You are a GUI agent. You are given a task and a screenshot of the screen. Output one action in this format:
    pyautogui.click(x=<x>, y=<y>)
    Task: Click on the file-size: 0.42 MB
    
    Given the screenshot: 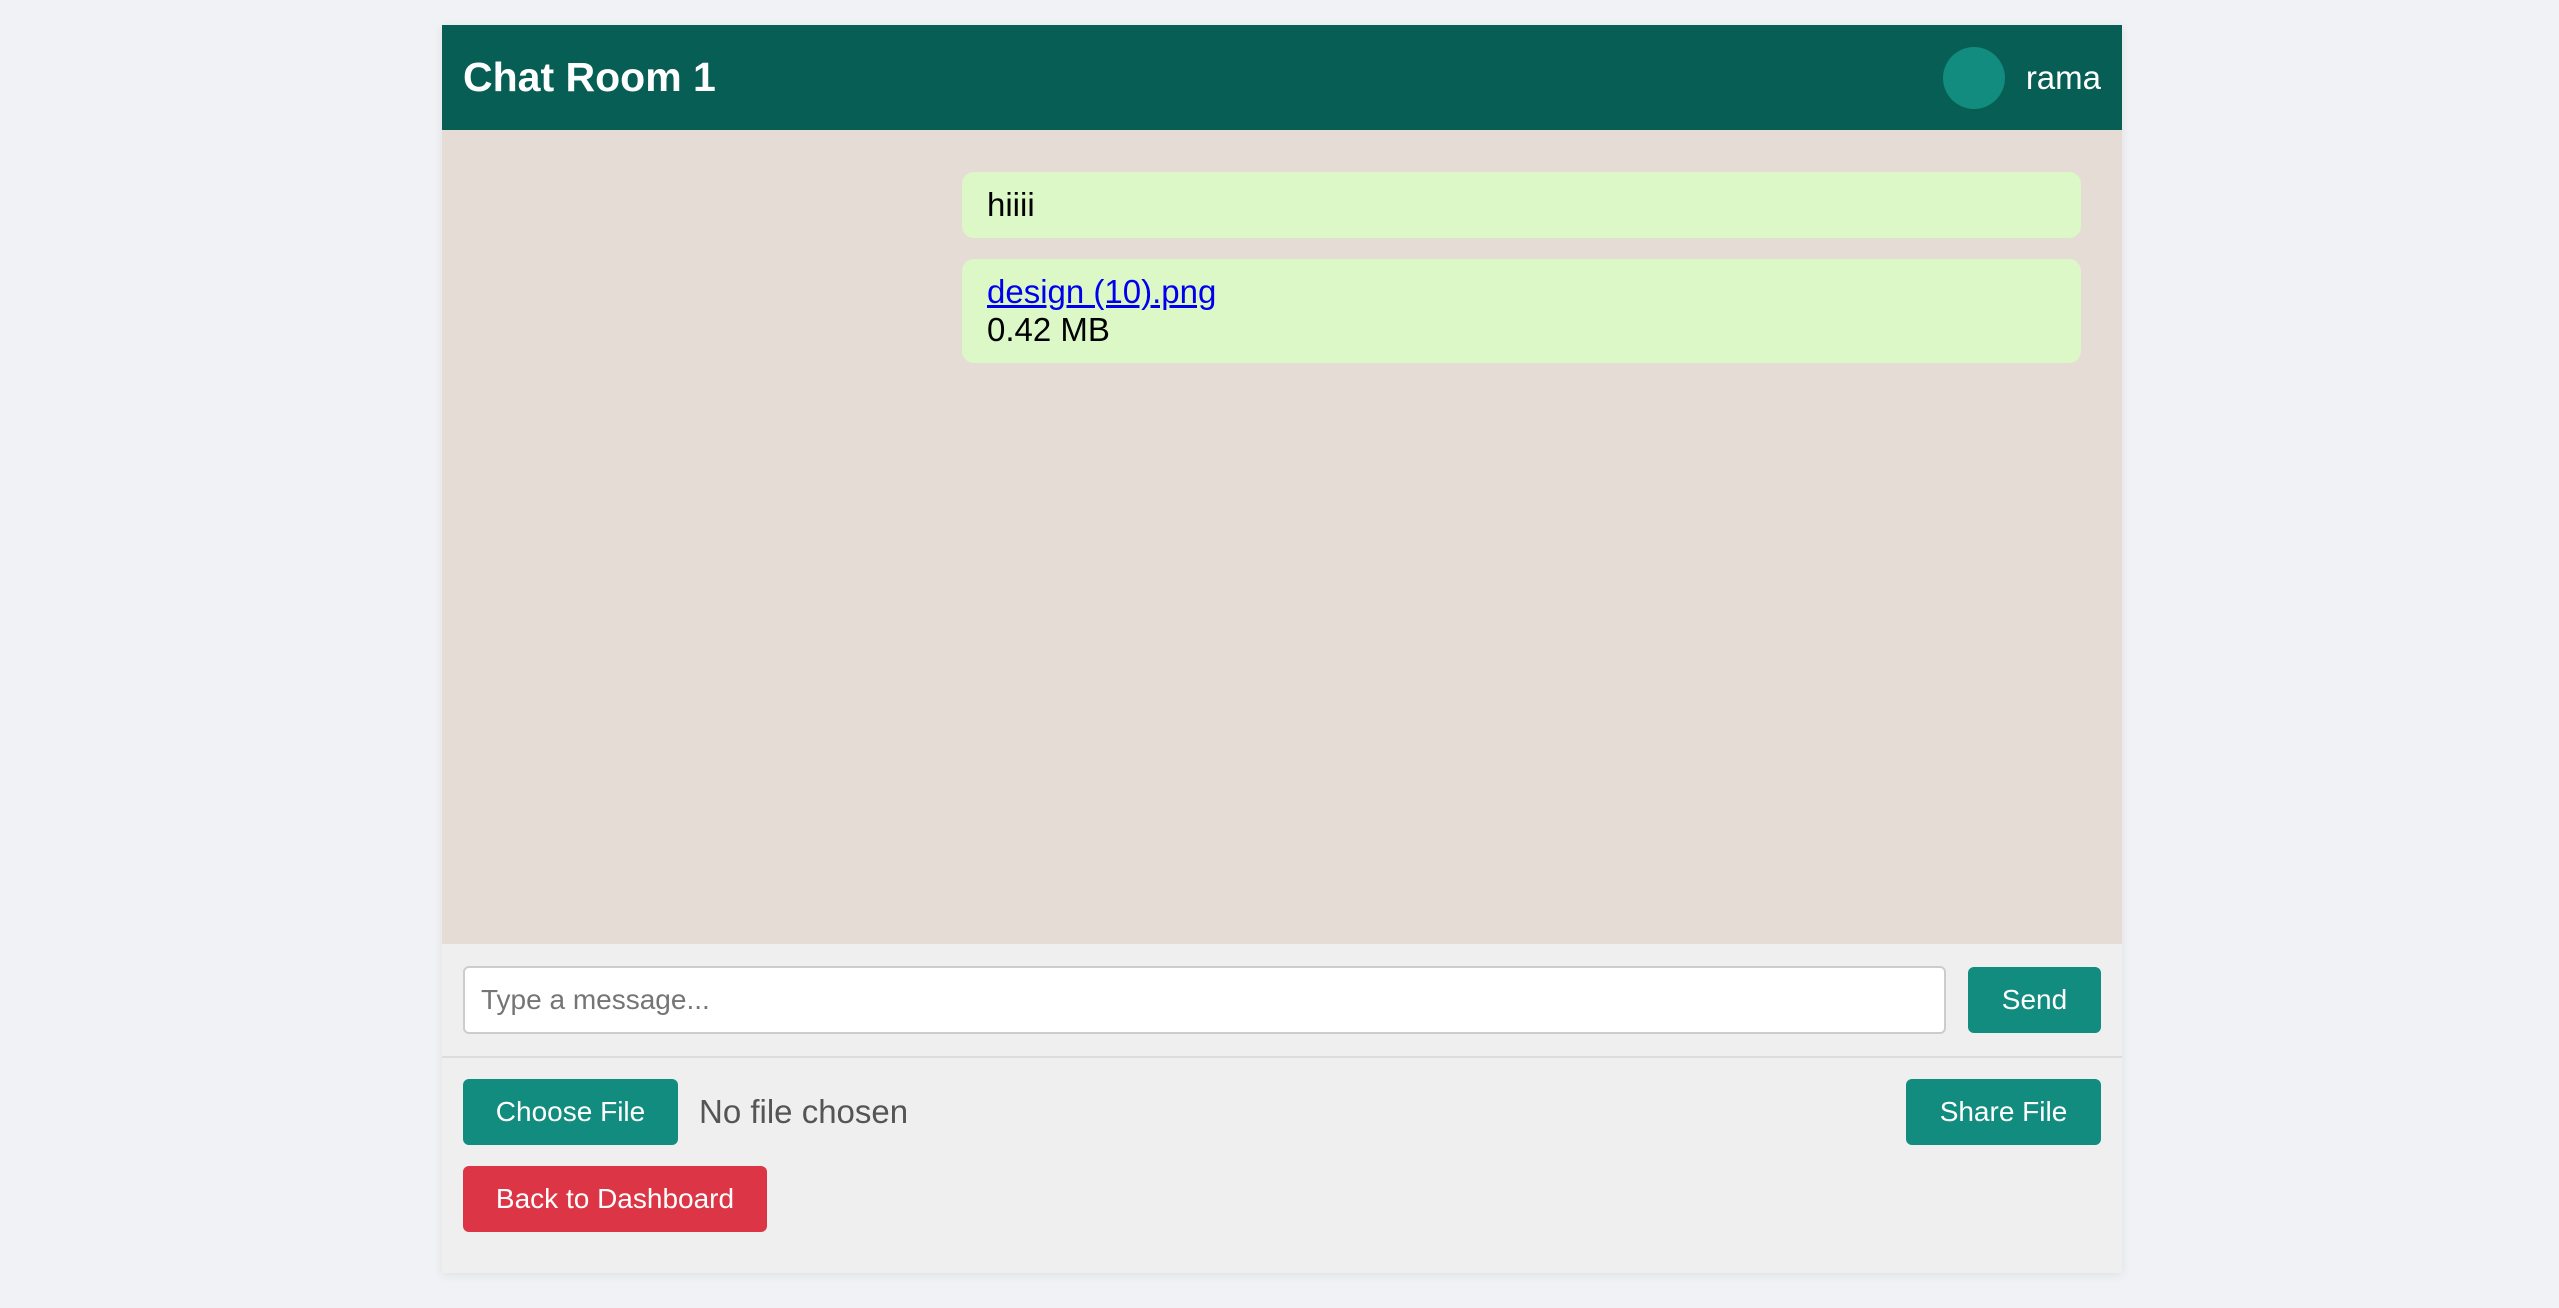 What is the action you would take?
    pyautogui.click(x=1048, y=329)
    